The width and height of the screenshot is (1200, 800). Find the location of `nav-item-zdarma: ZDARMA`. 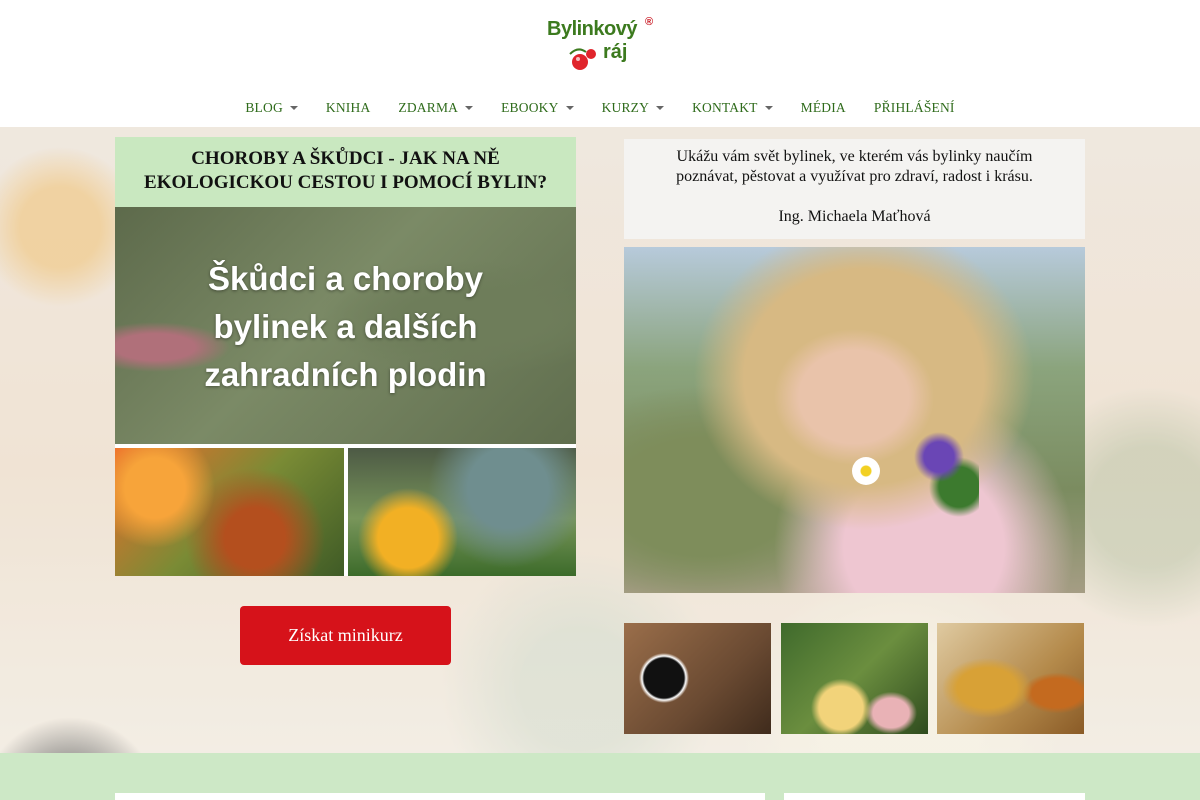

nav-item-zdarma: ZDARMA is located at coordinates (435, 108).